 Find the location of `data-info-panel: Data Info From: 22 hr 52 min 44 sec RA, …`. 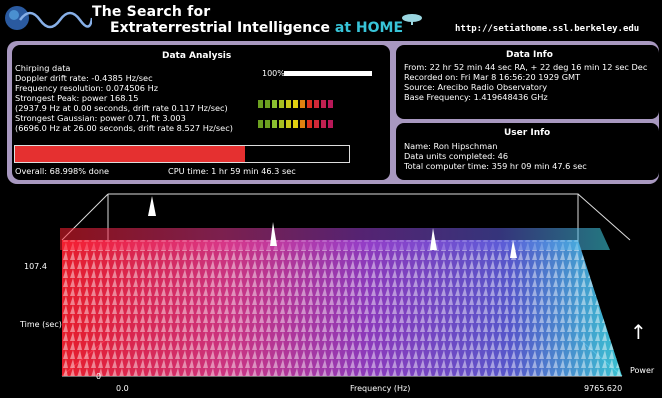

data-info-panel: Data Info From: 22 hr 52 min 44 sec RA, … is located at coordinates (527, 82).